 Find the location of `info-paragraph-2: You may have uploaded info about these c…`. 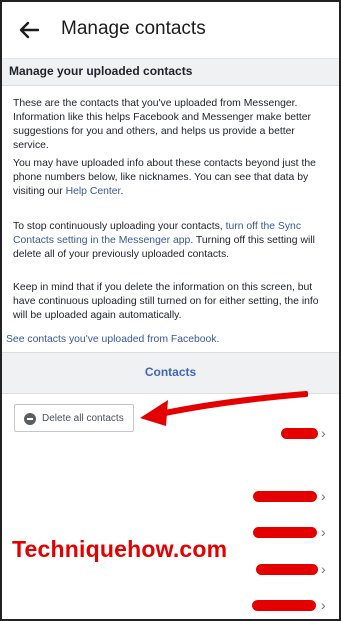

info-paragraph-2: You may have uploaded info about these c… is located at coordinates (172, 178).